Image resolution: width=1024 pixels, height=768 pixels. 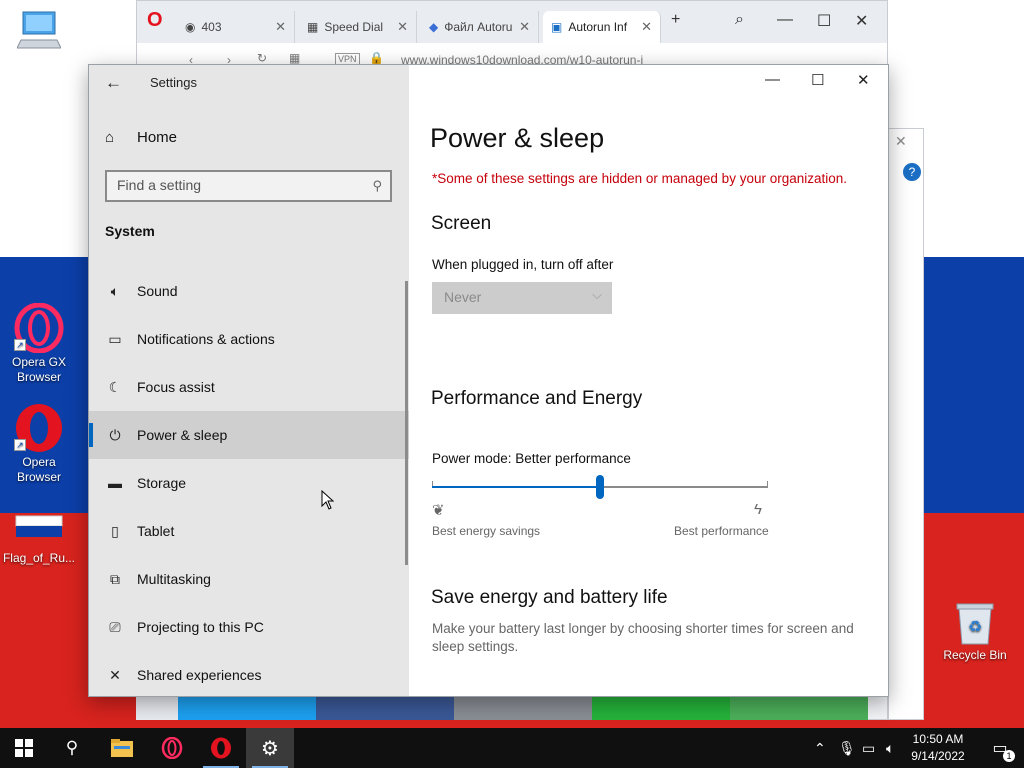 I want to click on sidebar-item-sound: 🔈︎ Sound, so click(x=249, y=291).